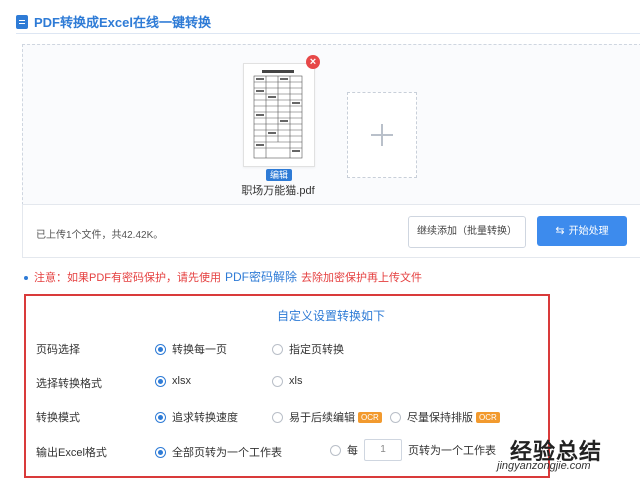 This screenshot has height=485, width=640. Describe the element at coordinates (328, 33) in the screenshot. I see `header-divider` at that location.